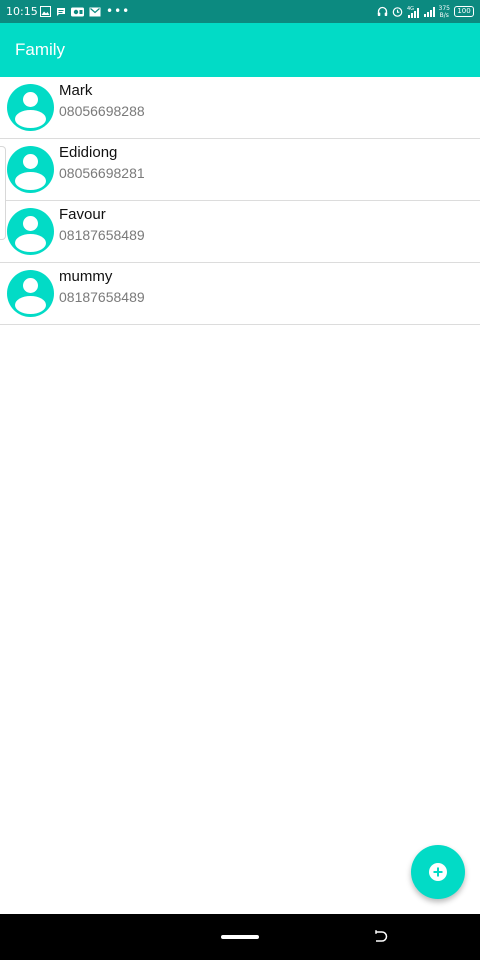 The image size is (480, 960). I want to click on contact-name: Favour, so click(82, 214).